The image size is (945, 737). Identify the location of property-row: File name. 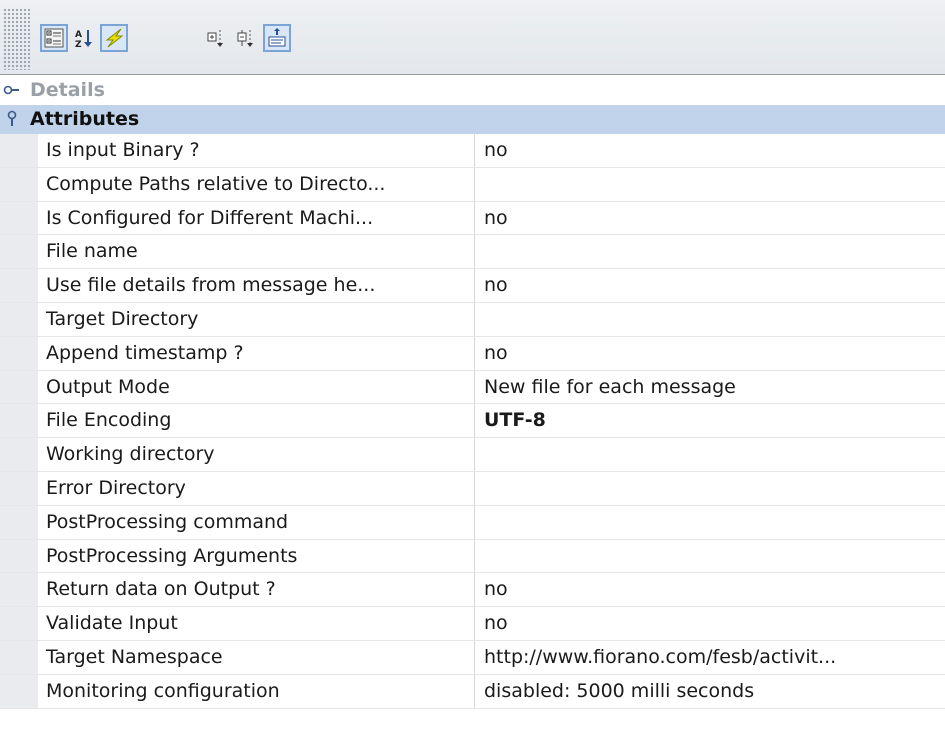
(472, 252).